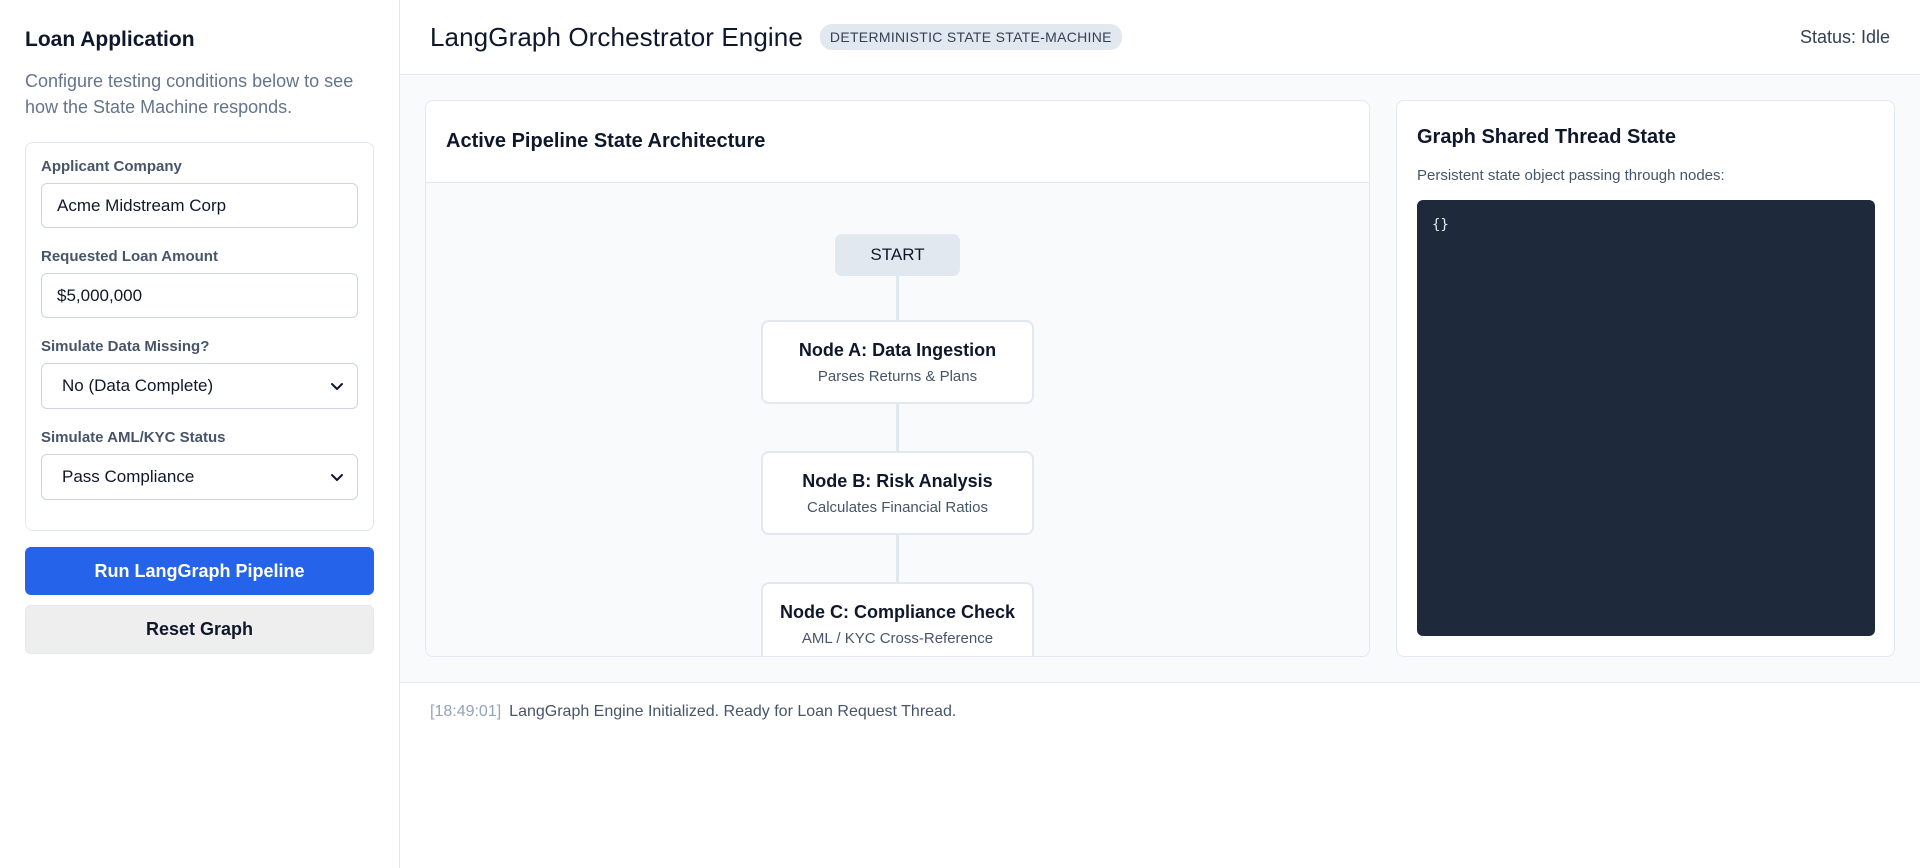 The image size is (1920, 868). I want to click on pipeline-panel-title: Active Pipeline State Architecture, so click(606, 141).